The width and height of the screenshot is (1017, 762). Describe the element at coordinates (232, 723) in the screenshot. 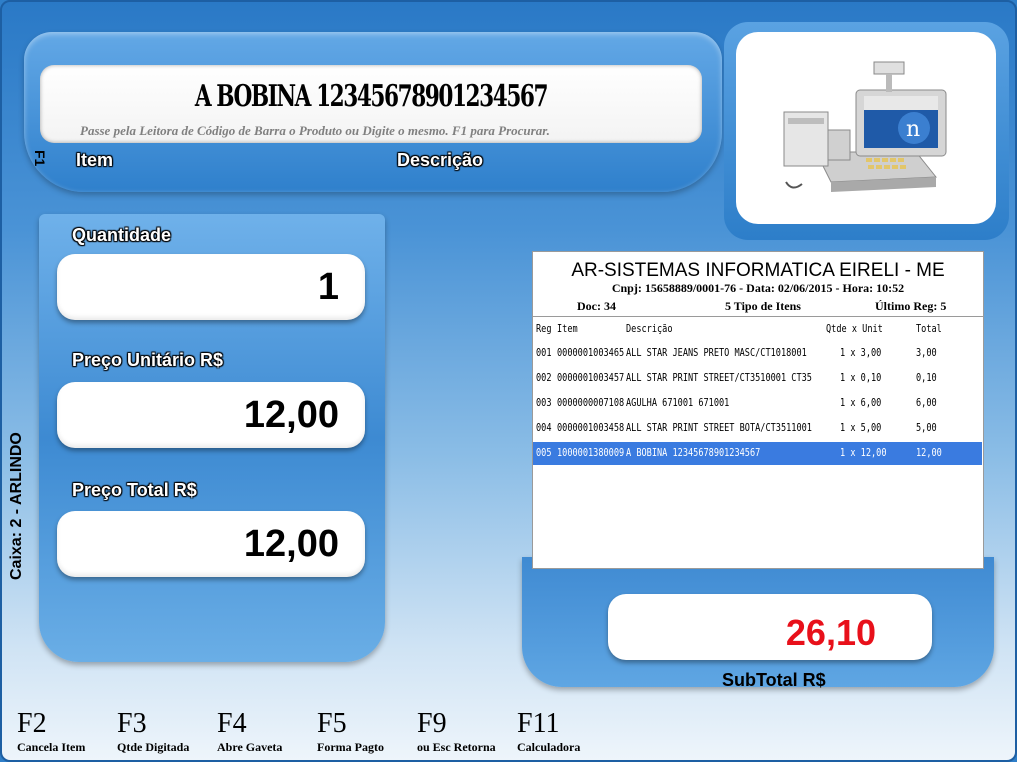

I see `fkey-label: F4` at that location.